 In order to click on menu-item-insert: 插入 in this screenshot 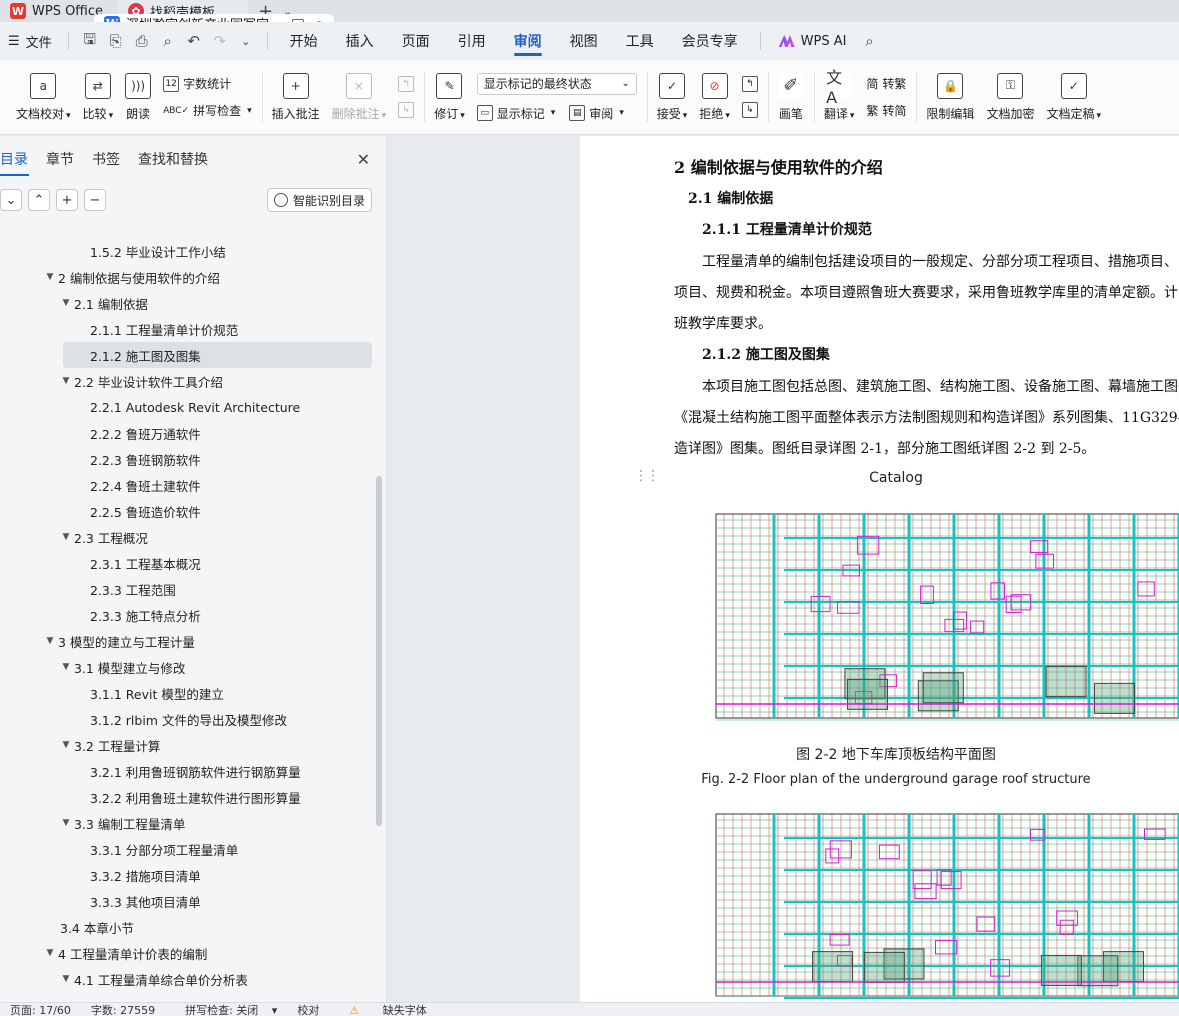, I will do `click(360, 41)`.